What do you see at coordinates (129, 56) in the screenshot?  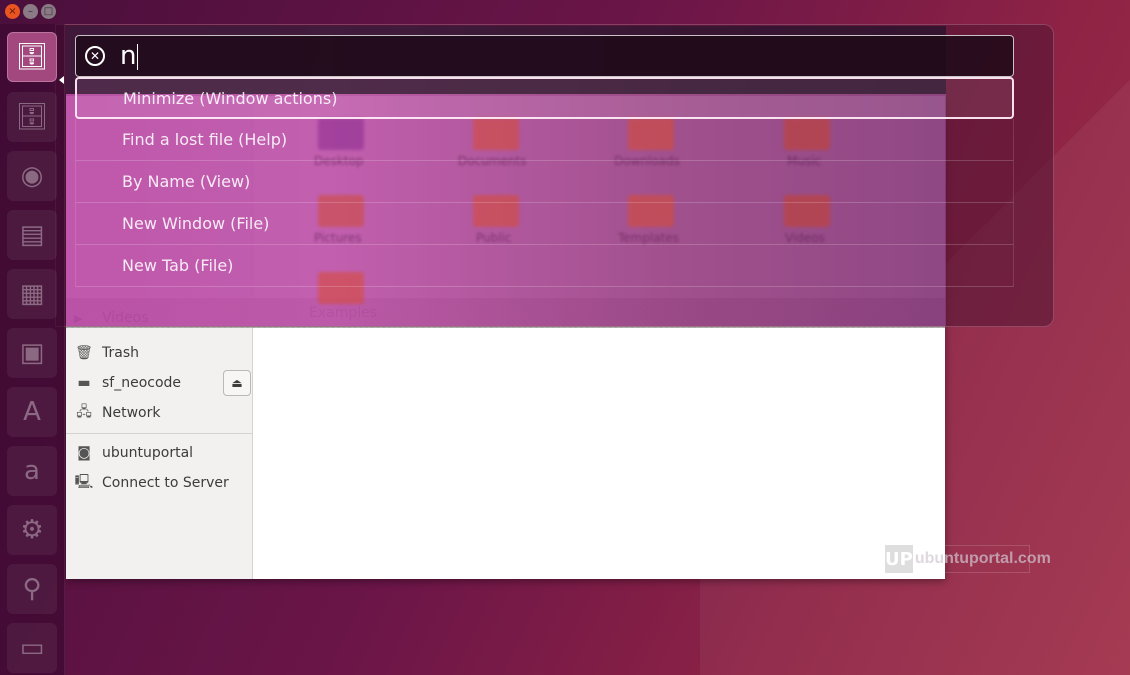 I see `search-query: n` at bounding box center [129, 56].